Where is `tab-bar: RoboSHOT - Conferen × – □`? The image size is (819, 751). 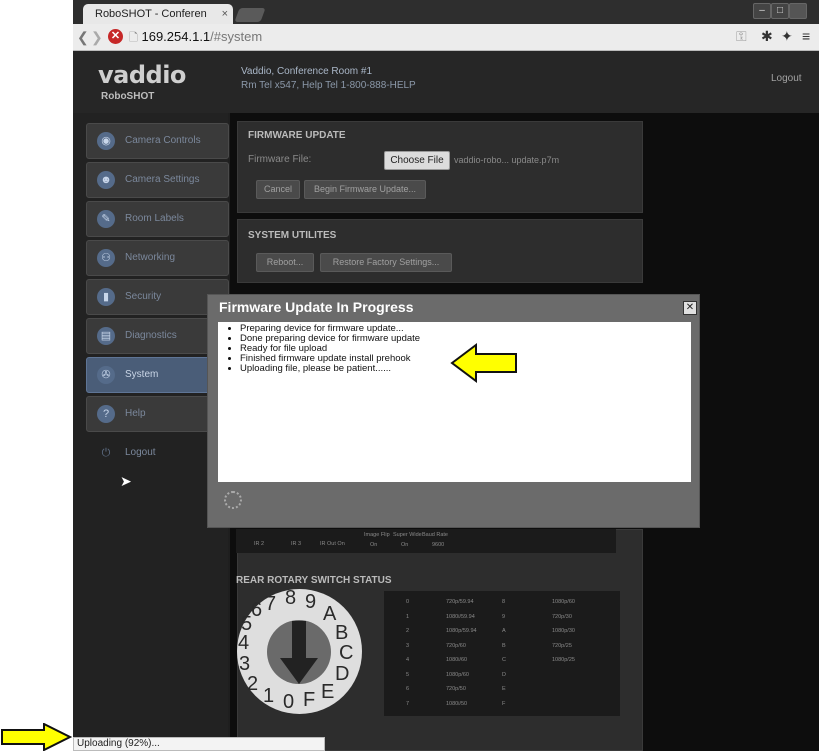
tab-bar: RoboSHOT - Conferen × – □ is located at coordinates (446, 12).